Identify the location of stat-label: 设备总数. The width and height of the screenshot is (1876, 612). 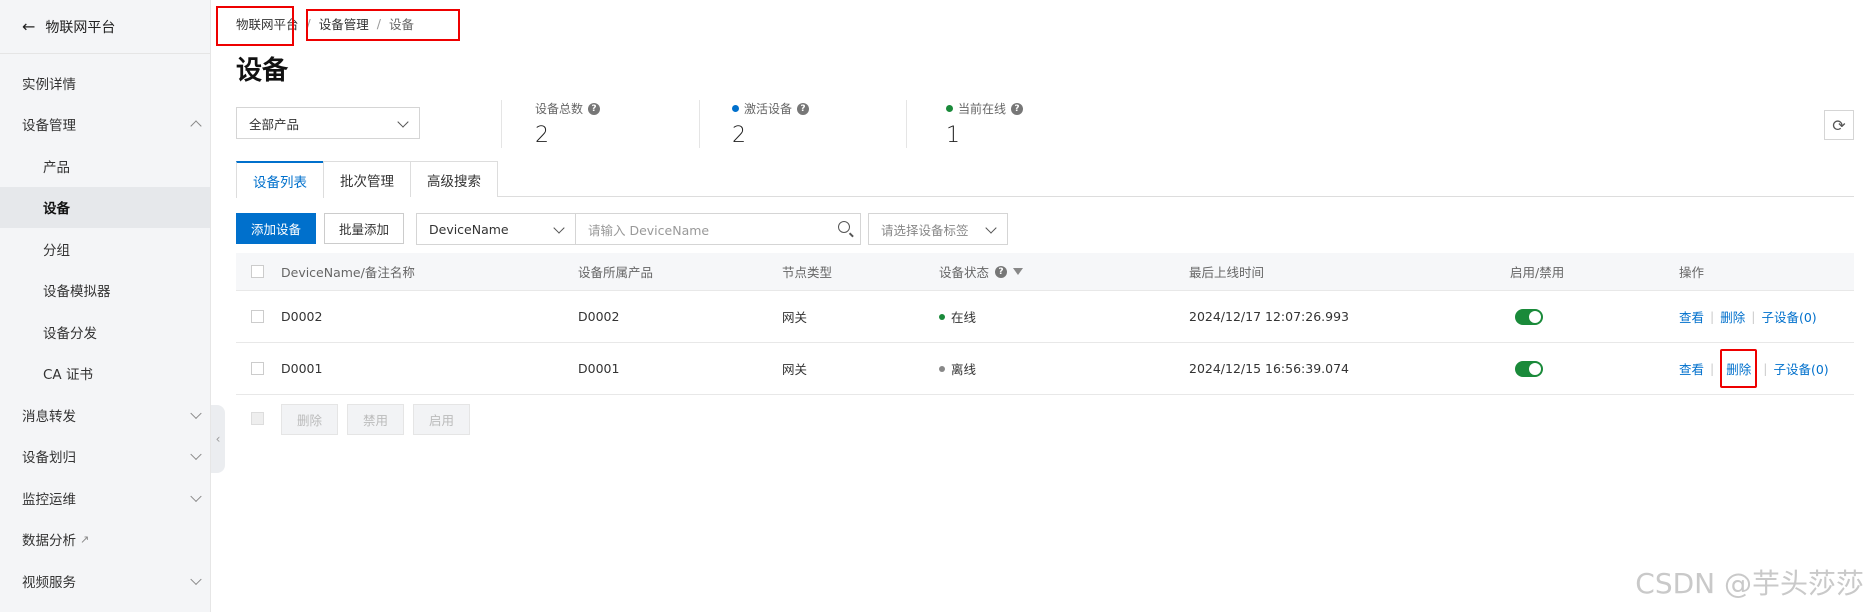
(559, 109).